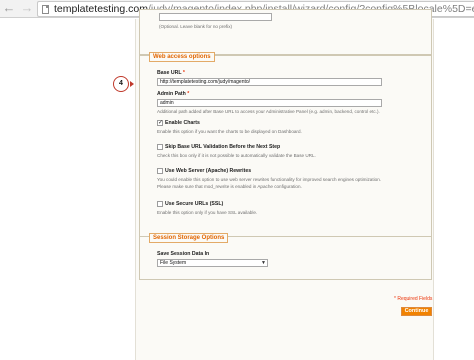 Image resolution: width=474 pixels, height=360 pixels. Describe the element at coordinates (160, 204) in the screenshot. I see `secure-urls-checkbox` at that location.